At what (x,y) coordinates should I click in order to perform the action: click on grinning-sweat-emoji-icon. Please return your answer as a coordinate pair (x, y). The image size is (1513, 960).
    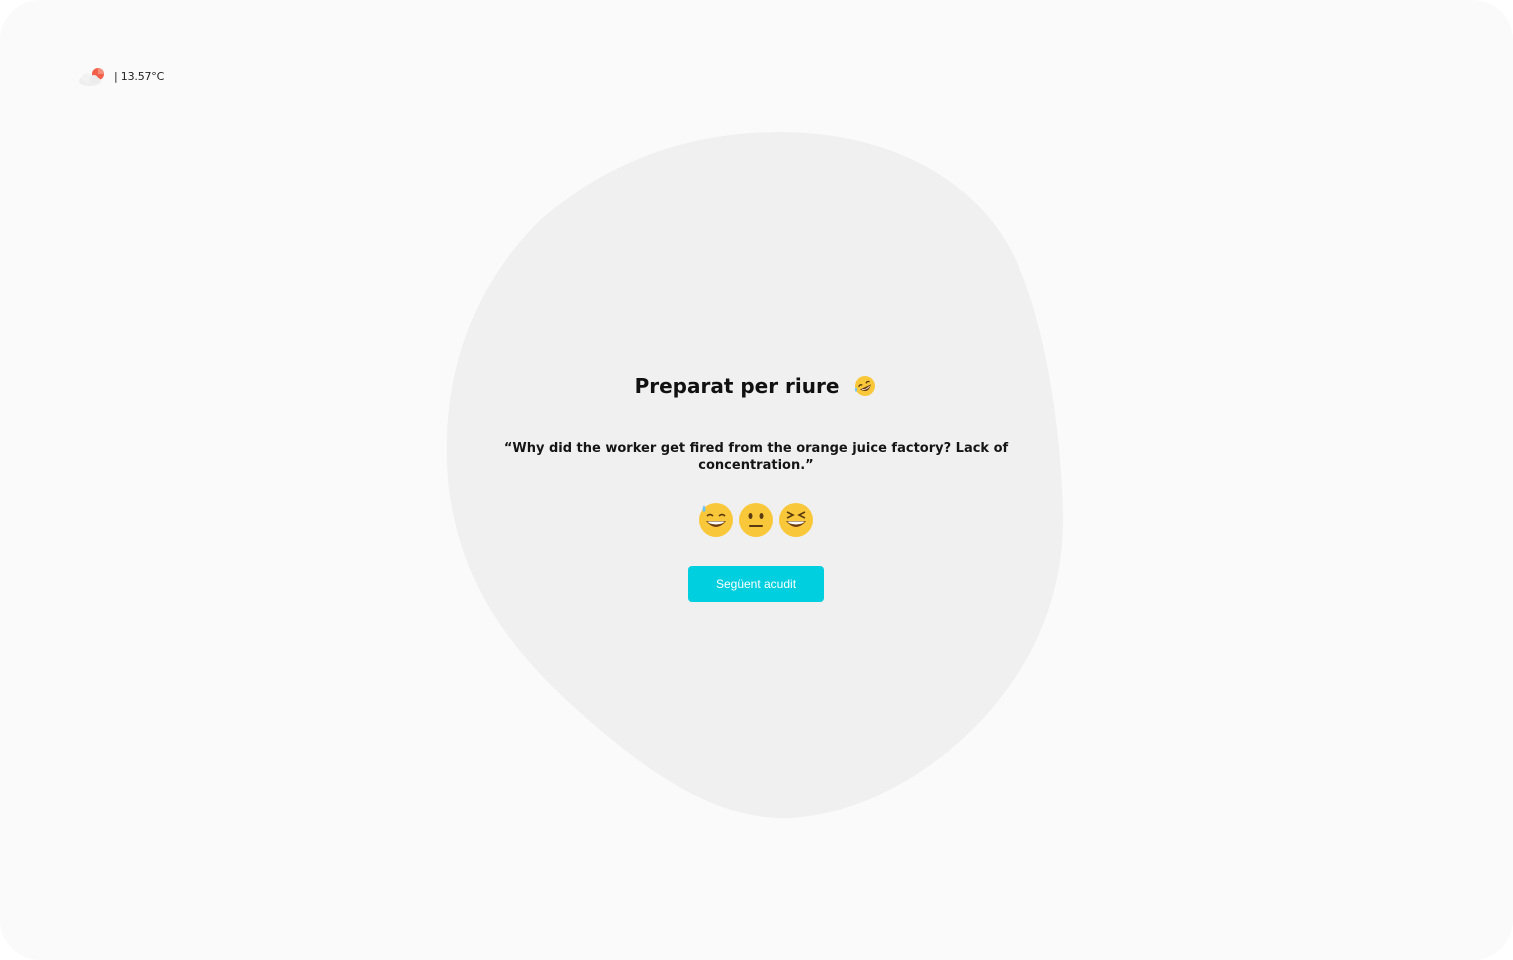
    Looking at the image, I should click on (716, 520).